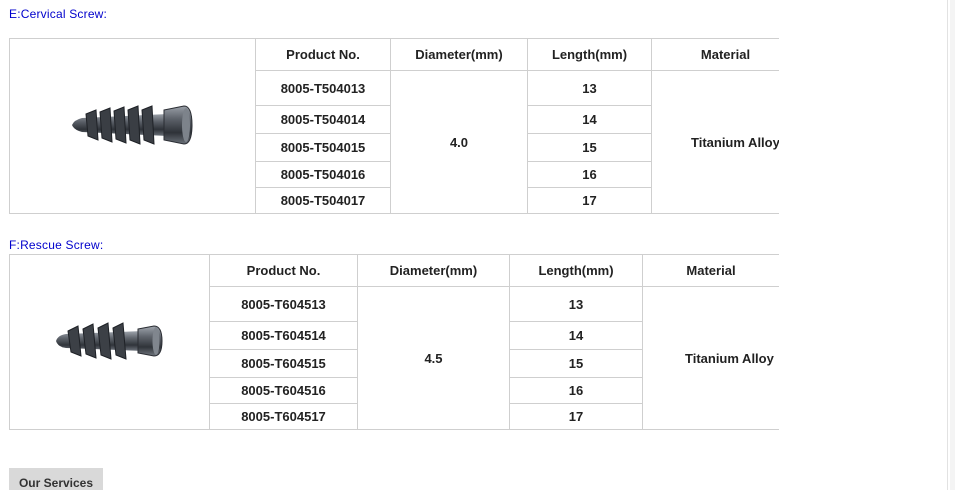 The width and height of the screenshot is (955, 498). What do you see at coordinates (323, 147) in the screenshot?
I see `product-no-cell: 8005-T504015` at bounding box center [323, 147].